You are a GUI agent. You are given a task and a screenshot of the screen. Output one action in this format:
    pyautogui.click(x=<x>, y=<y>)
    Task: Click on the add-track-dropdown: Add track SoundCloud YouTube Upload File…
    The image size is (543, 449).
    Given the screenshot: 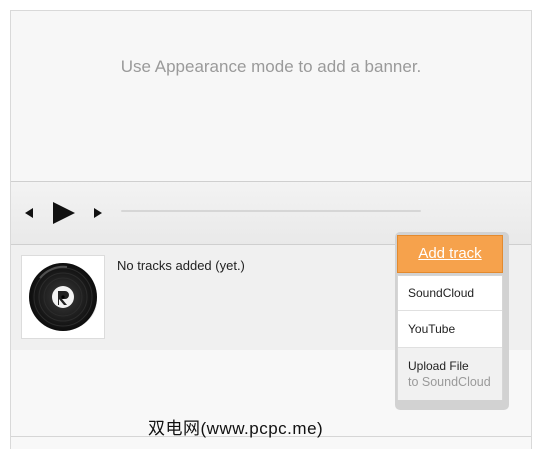 What is the action you would take?
    pyautogui.click(x=452, y=321)
    